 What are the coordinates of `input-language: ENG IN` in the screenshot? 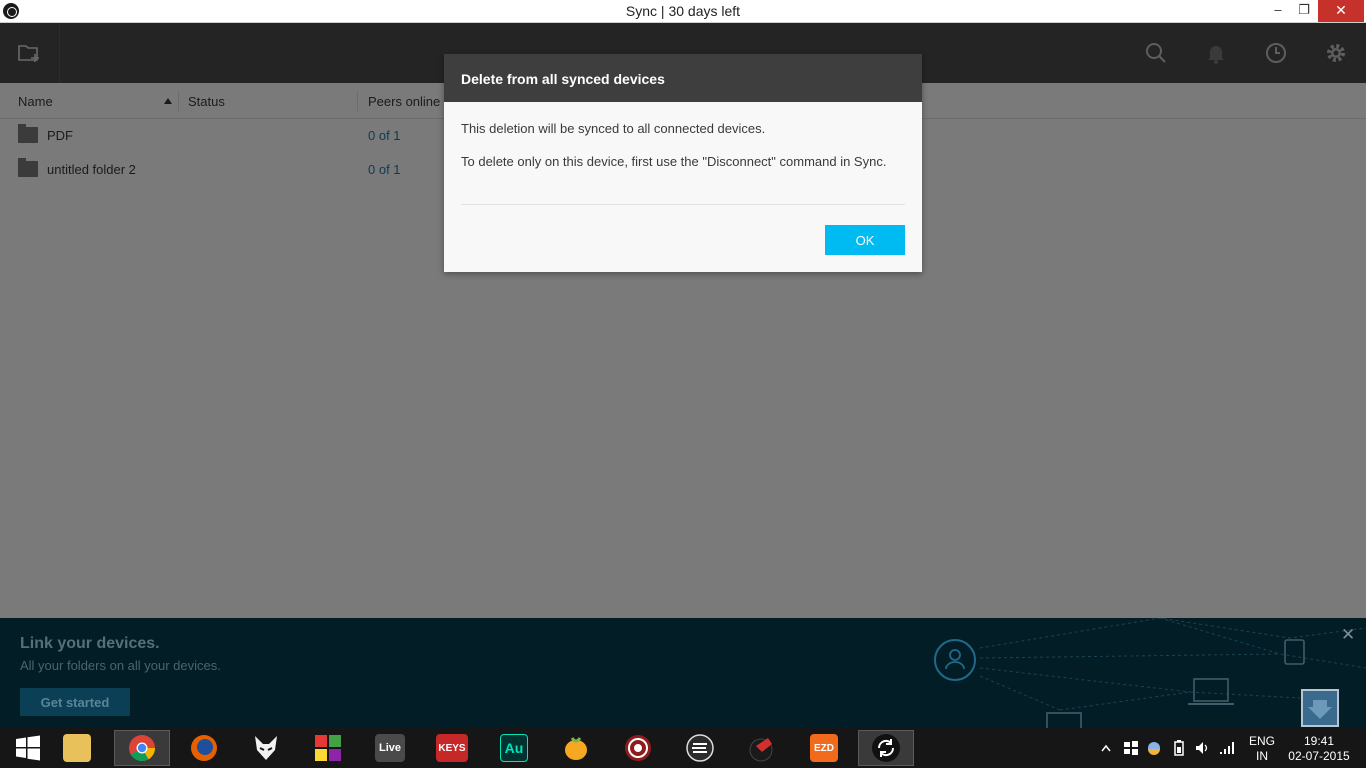 It's located at (1262, 749).